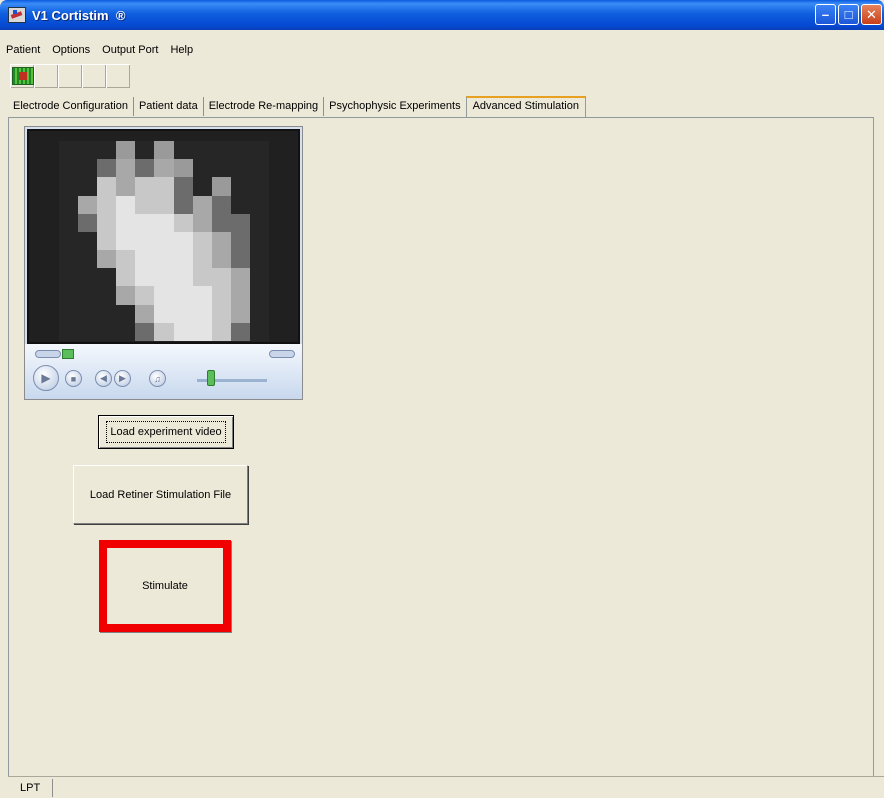 This screenshot has width=884, height=798. I want to click on stimulate-label: Stimulate, so click(165, 586).